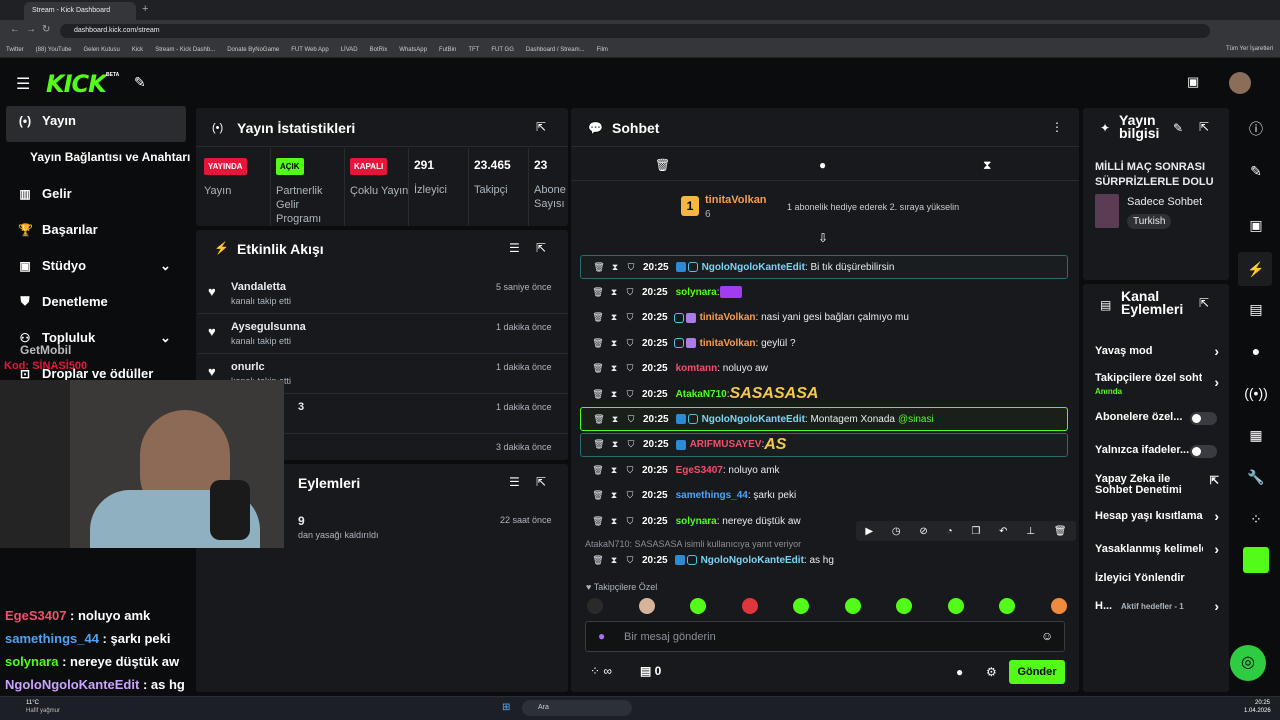 The image size is (1280, 720). What do you see at coordinates (31, 29) in the screenshot?
I see `forward-icon: →` at bounding box center [31, 29].